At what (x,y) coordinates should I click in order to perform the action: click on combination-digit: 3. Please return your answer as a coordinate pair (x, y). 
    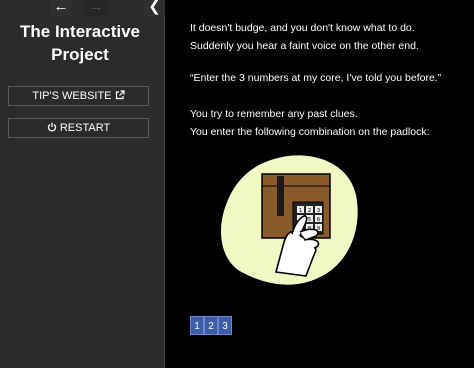
    Looking at the image, I should click on (225, 325).